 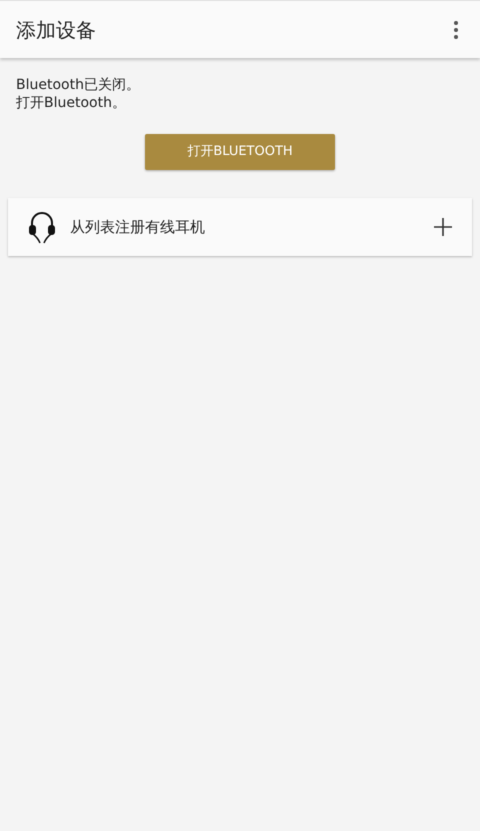 I want to click on plus-icon, so click(x=443, y=227).